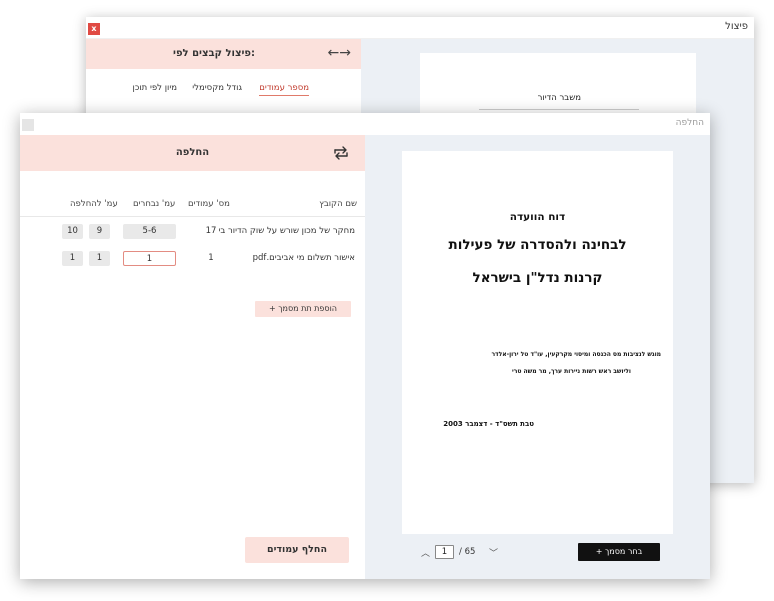  What do you see at coordinates (211, 258) in the screenshot?
I see `row-page-count: 1` at bounding box center [211, 258].